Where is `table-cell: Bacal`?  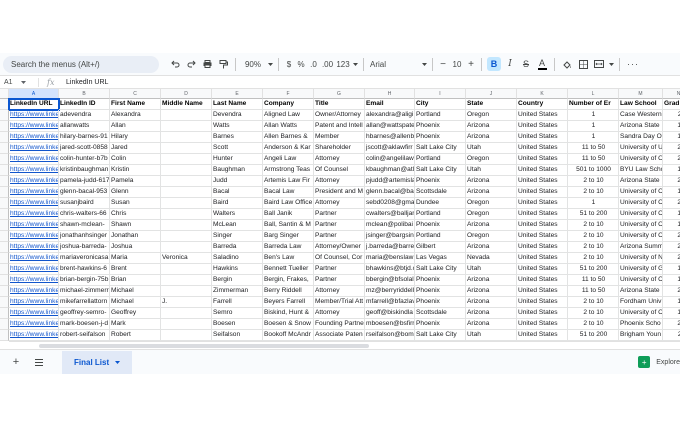
table-cell: Bacal is located at coordinates (237, 192).